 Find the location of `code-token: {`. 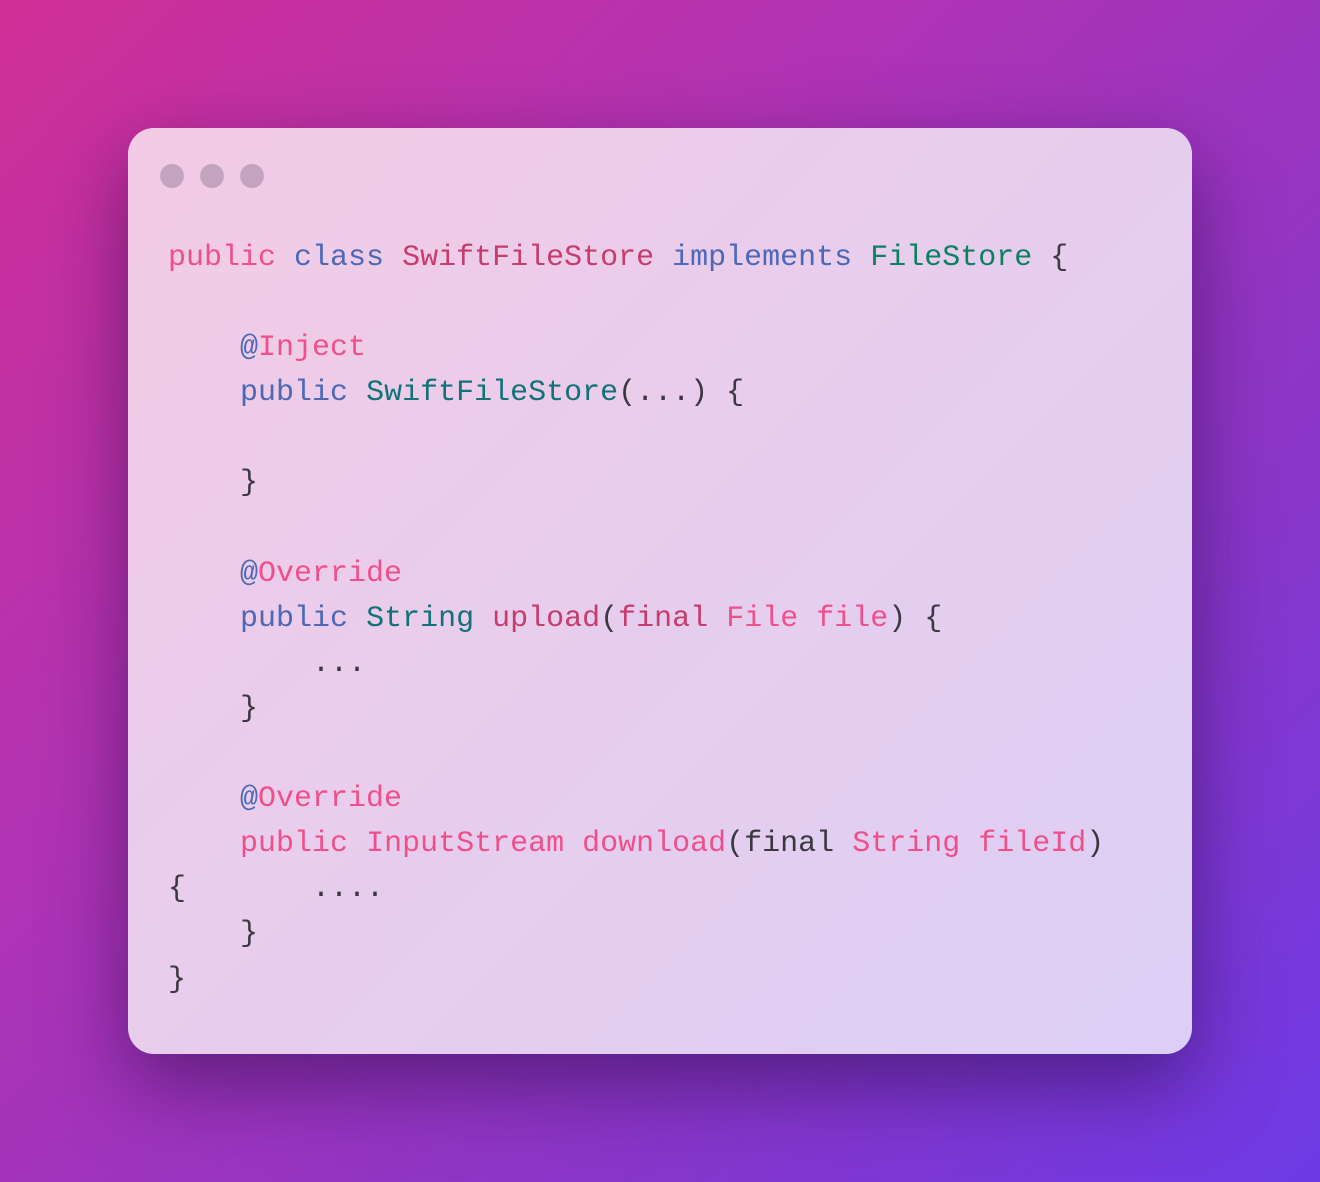

code-token: { is located at coordinates (1050, 258).